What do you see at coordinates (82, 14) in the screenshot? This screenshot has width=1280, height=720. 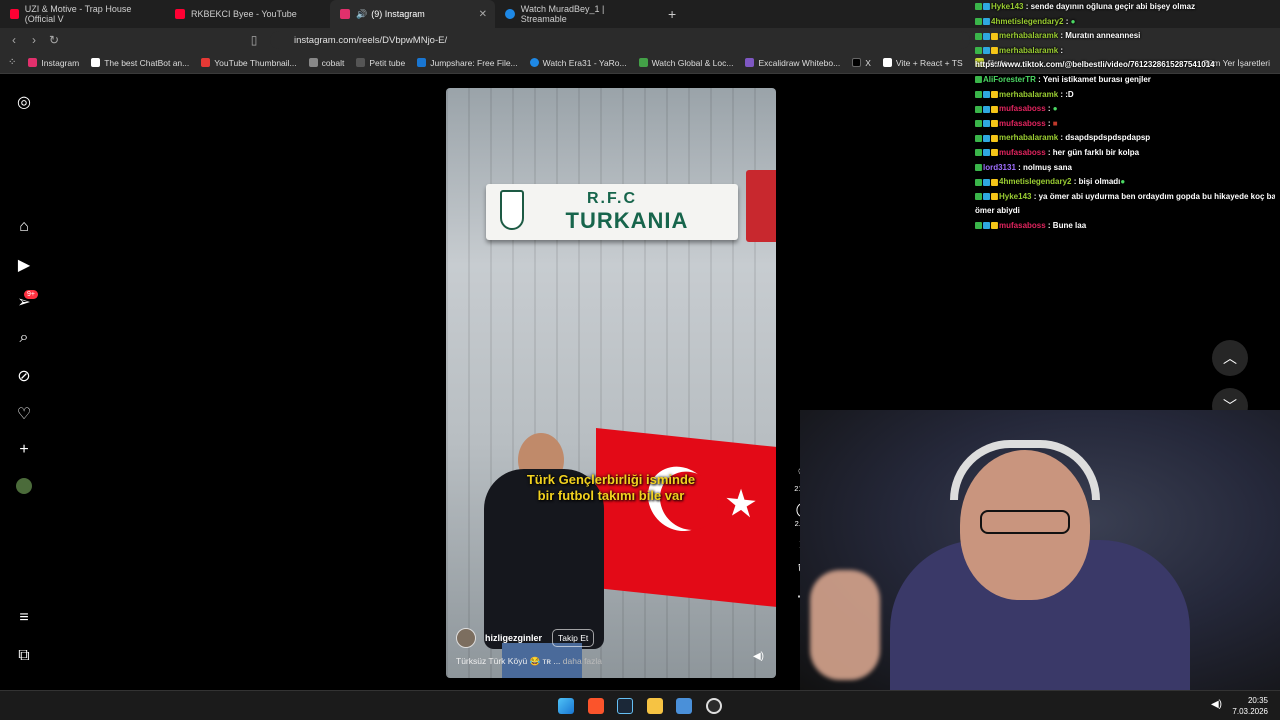 I see `tab-0: UZI & Motive - Trap House (Official V` at bounding box center [82, 14].